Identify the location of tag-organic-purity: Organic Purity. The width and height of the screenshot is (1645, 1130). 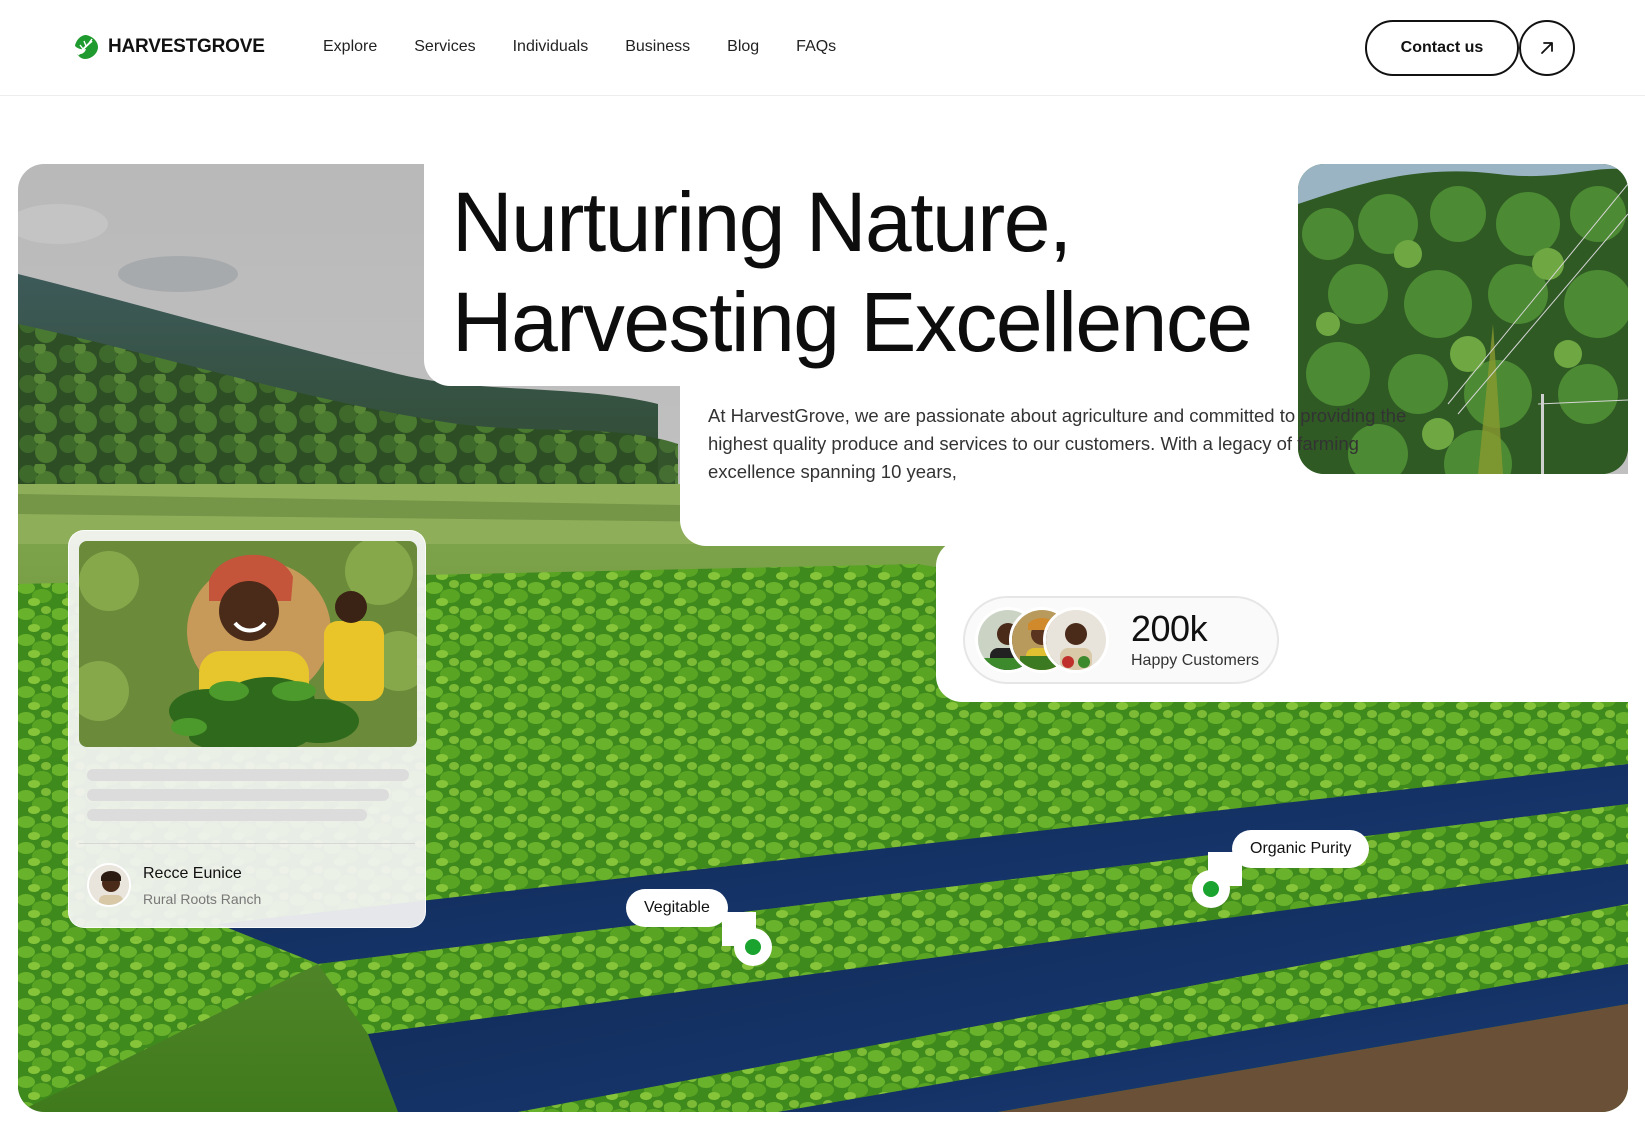
(1301, 849).